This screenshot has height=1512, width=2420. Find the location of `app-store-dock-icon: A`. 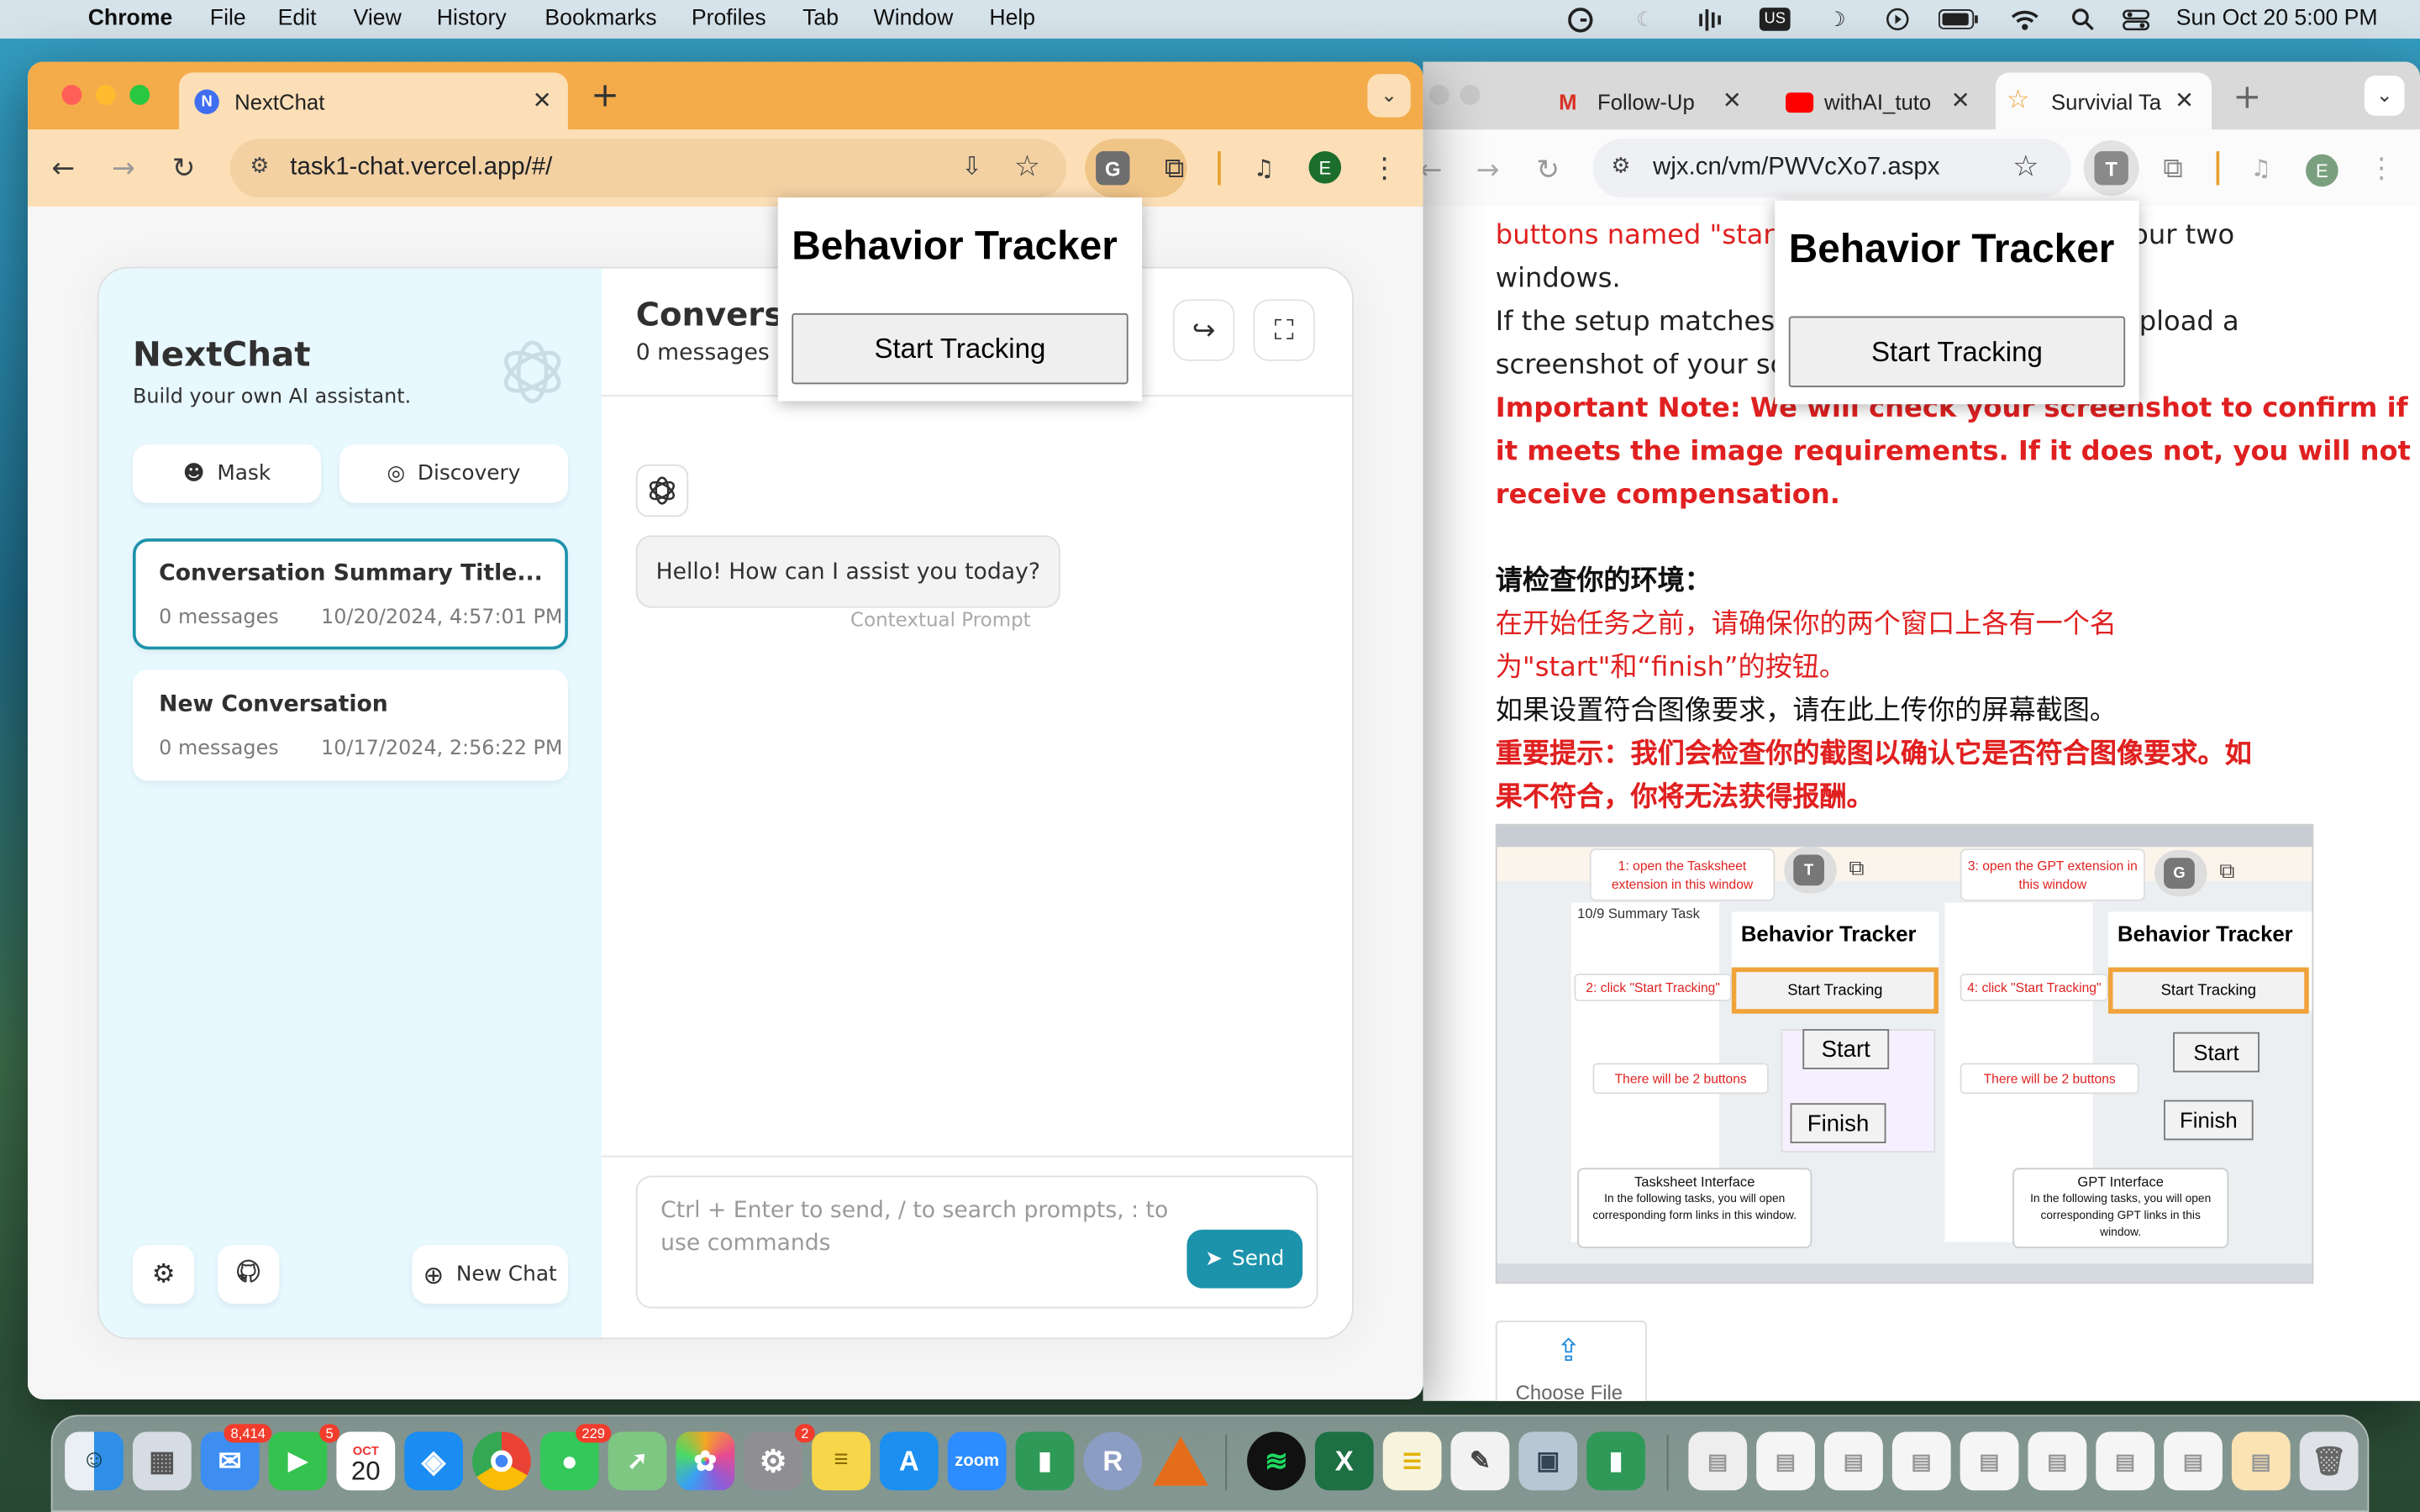

app-store-dock-icon: A is located at coordinates (909, 1461).